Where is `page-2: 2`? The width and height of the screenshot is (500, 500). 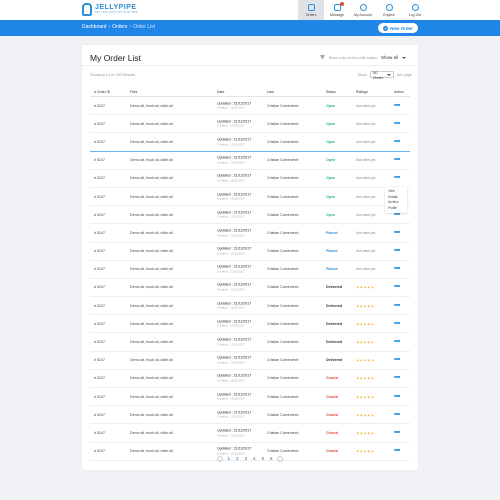 page-2: 2 is located at coordinates (237, 459).